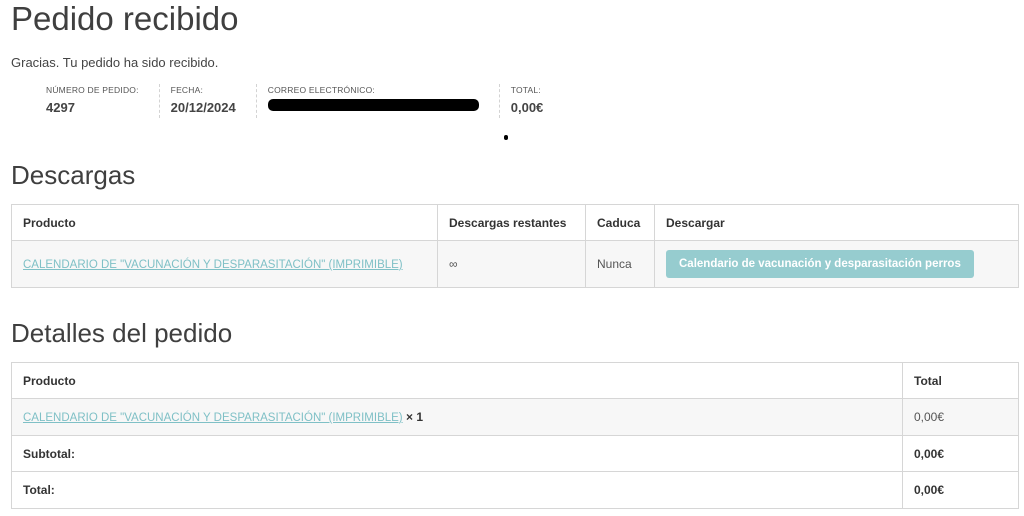  I want to click on order-details-heading: Detalles del pedido, so click(122, 333).